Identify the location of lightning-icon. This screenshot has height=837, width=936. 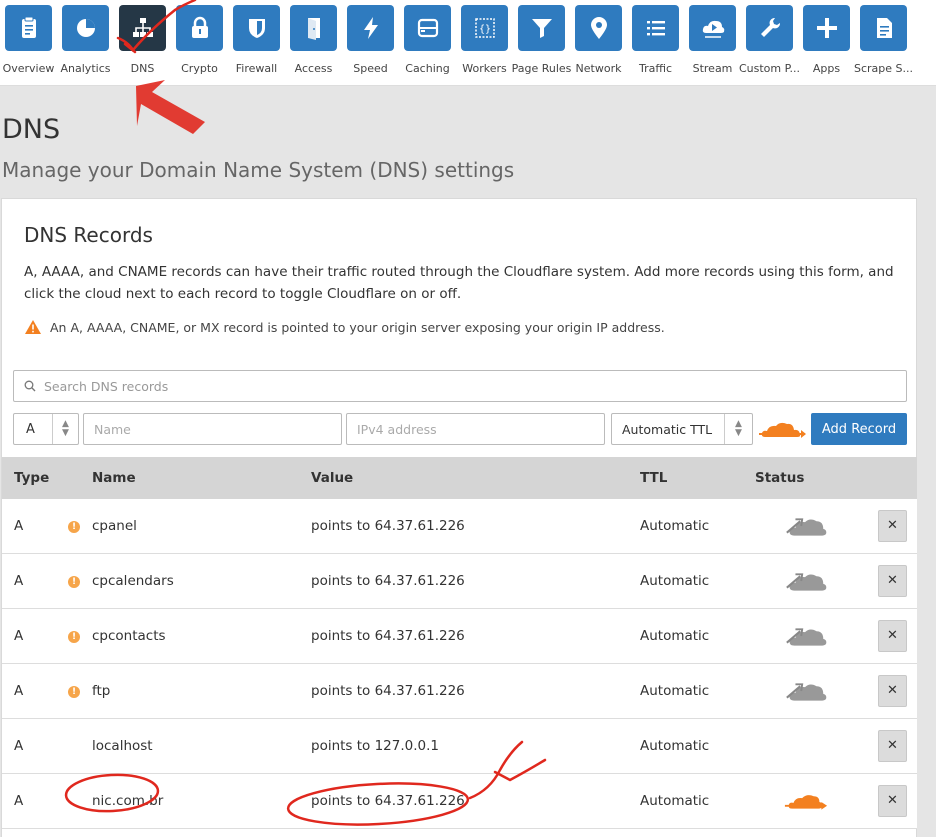
(370, 28).